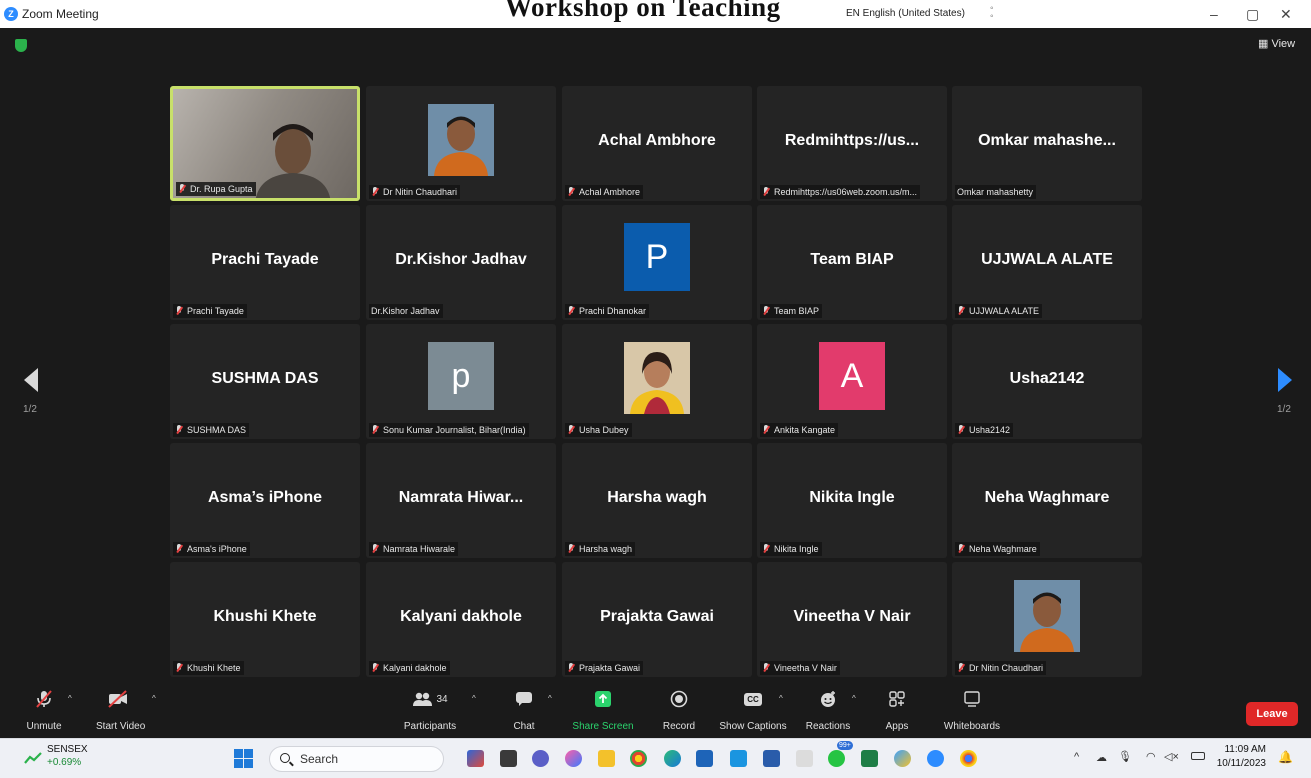  What do you see at coordinates (902, 758) in the screenshot?
I see `app-icon-gallery` at bounding box center [902, 758].